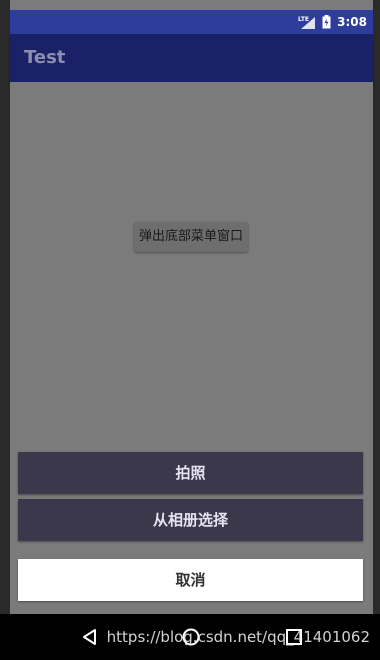 This screenshot has width=380, height=660. I want to click on watermark: https://blog.csdn.net/qq_41401062, so click(238, 637).